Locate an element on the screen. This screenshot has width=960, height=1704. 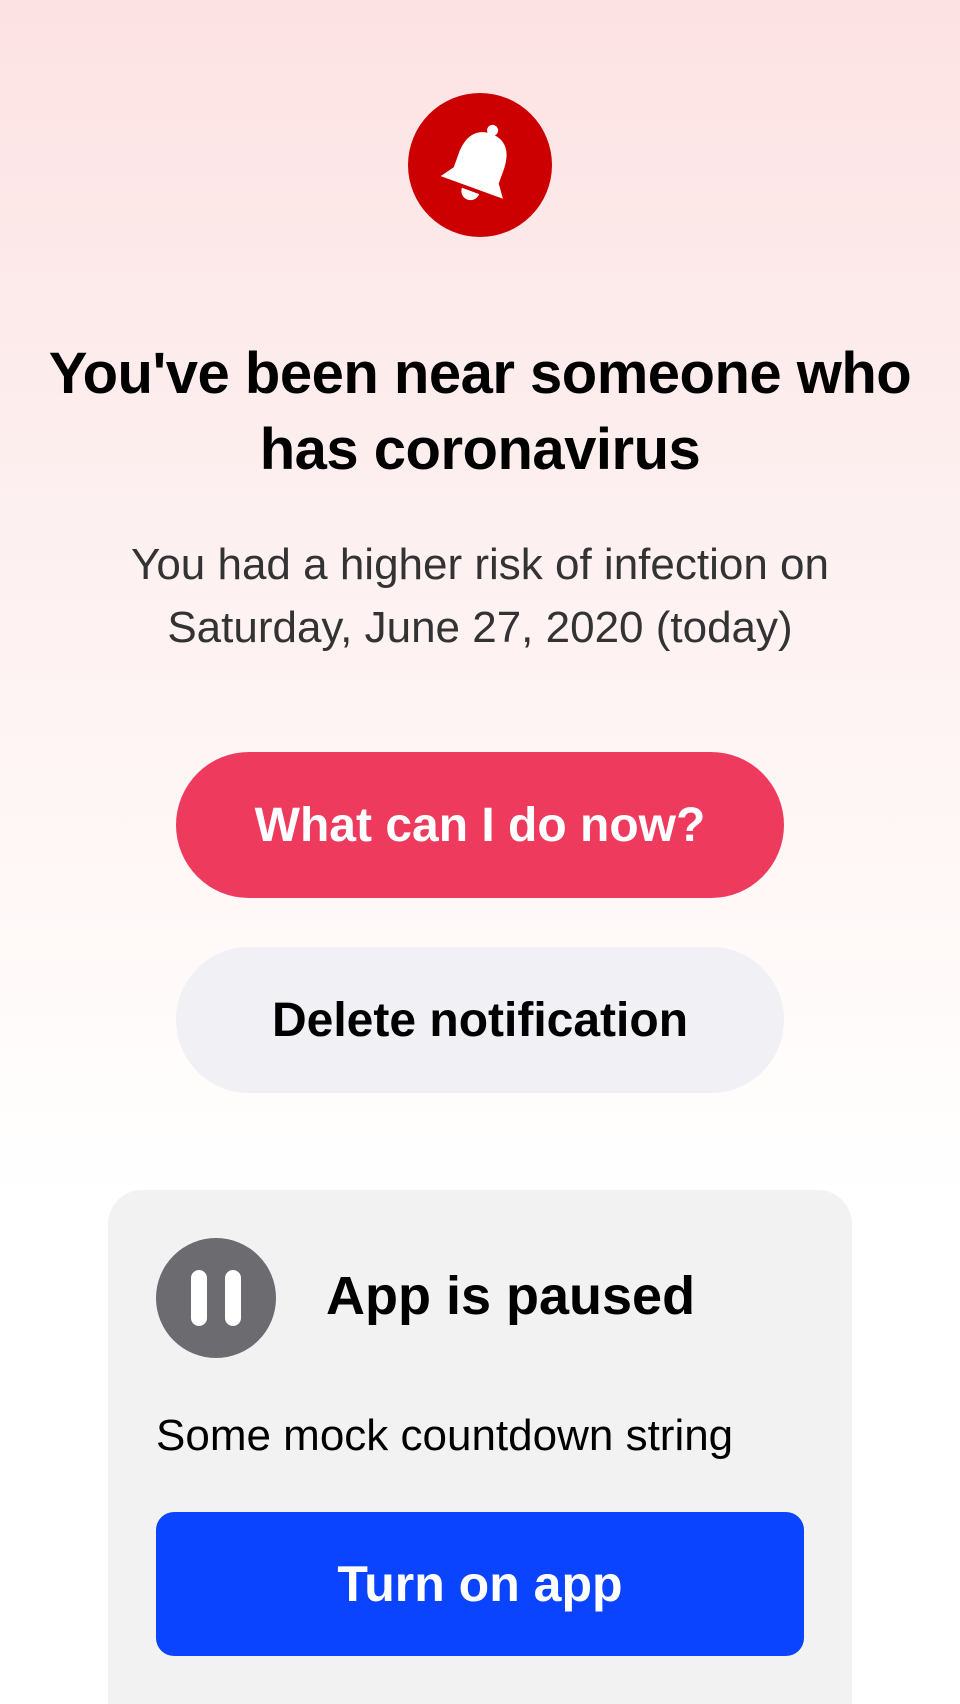
pause-icon is located at coordinates (216, 1298).